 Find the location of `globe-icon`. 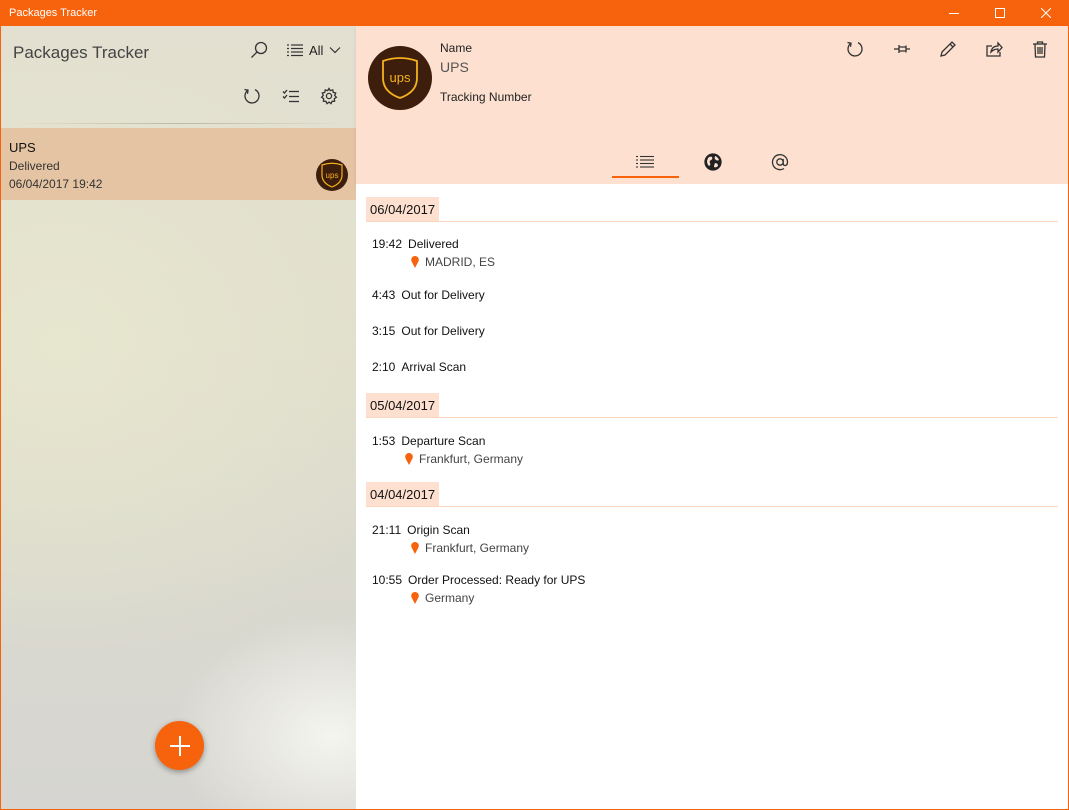

globe-icon is located at coordinates (713, 162).